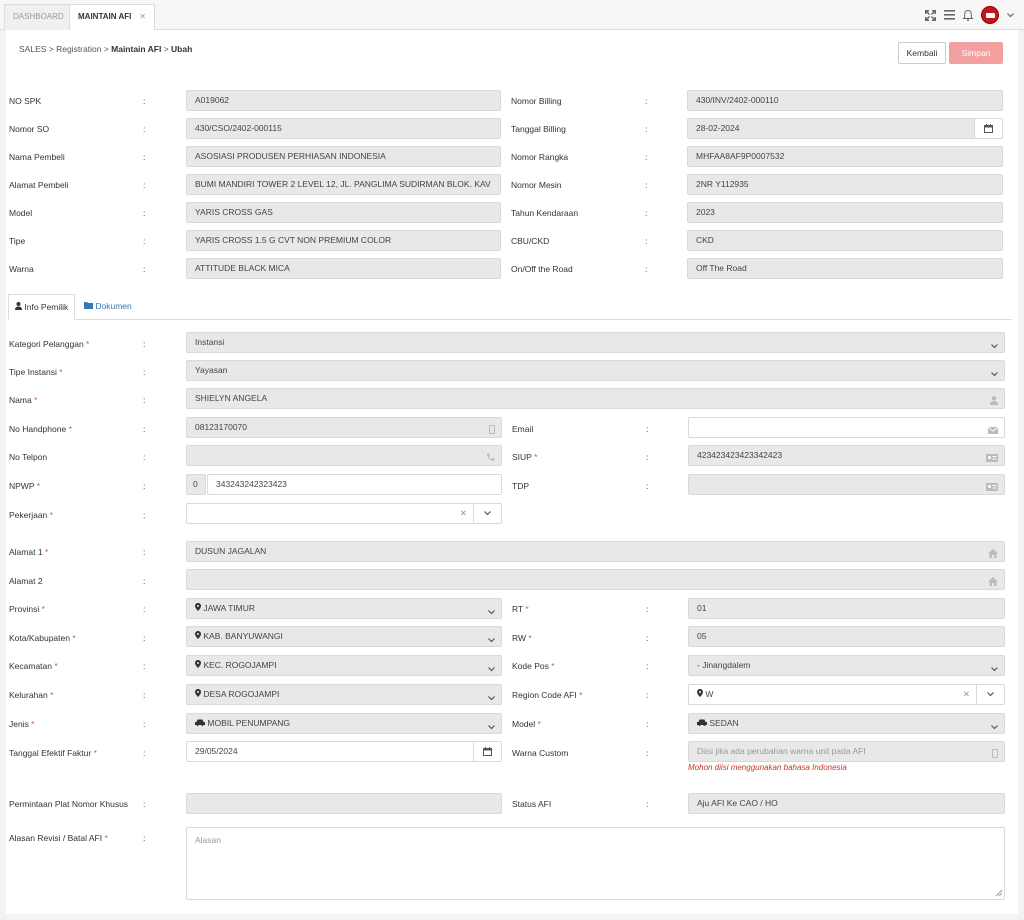  Describe the element at coordinates (846, 694) in the screenshot. I see `region-code-select: W ✕` at that location.